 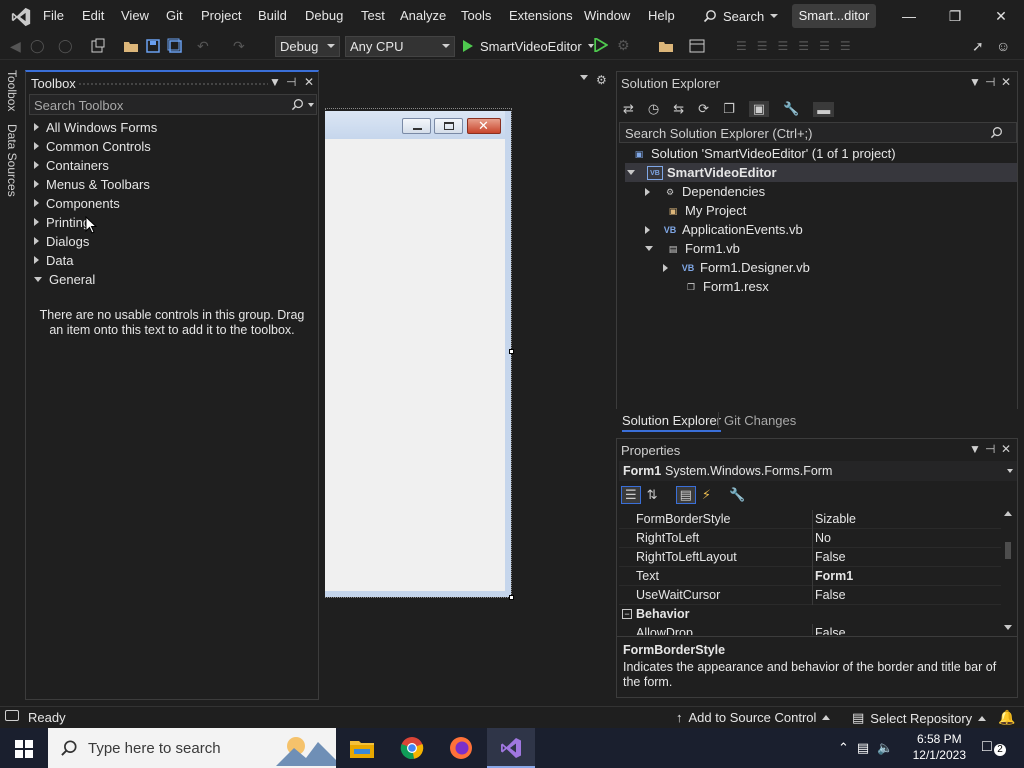 What do you see at coordinates (173, 104) in the screenshot?
I see `toolbox-search-input: Search Toolbox` at bounding box center [173, 104].